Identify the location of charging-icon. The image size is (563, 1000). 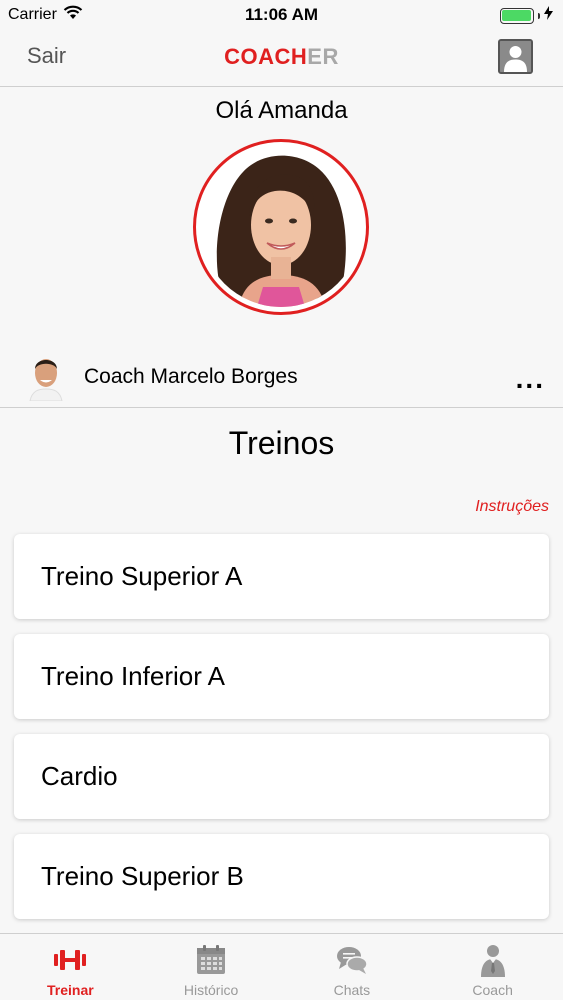
(548, 15).